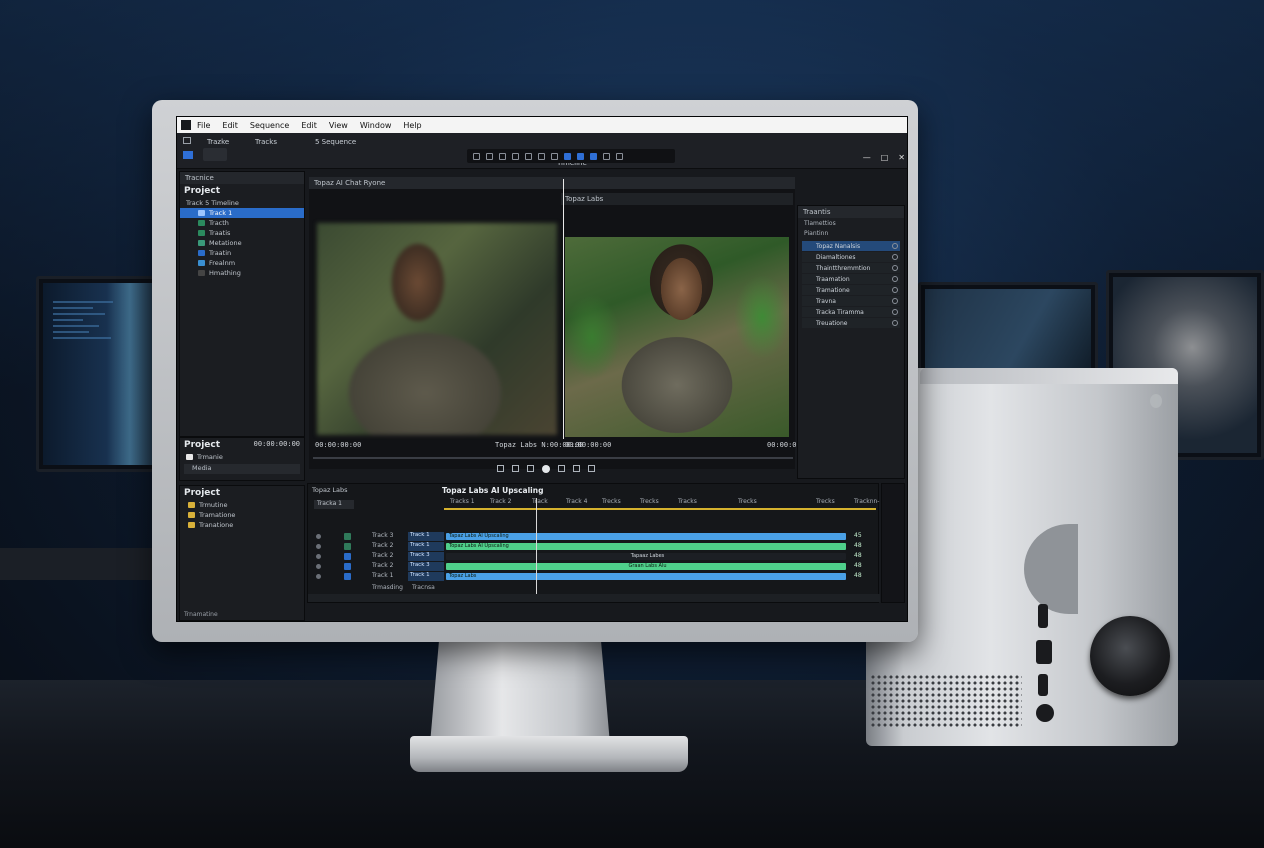 The height and width of the screenshot is (848, 1264). Describe the element at coordinates (242, 233) in the screenshot. I see `project-item: Traatis` at that location.